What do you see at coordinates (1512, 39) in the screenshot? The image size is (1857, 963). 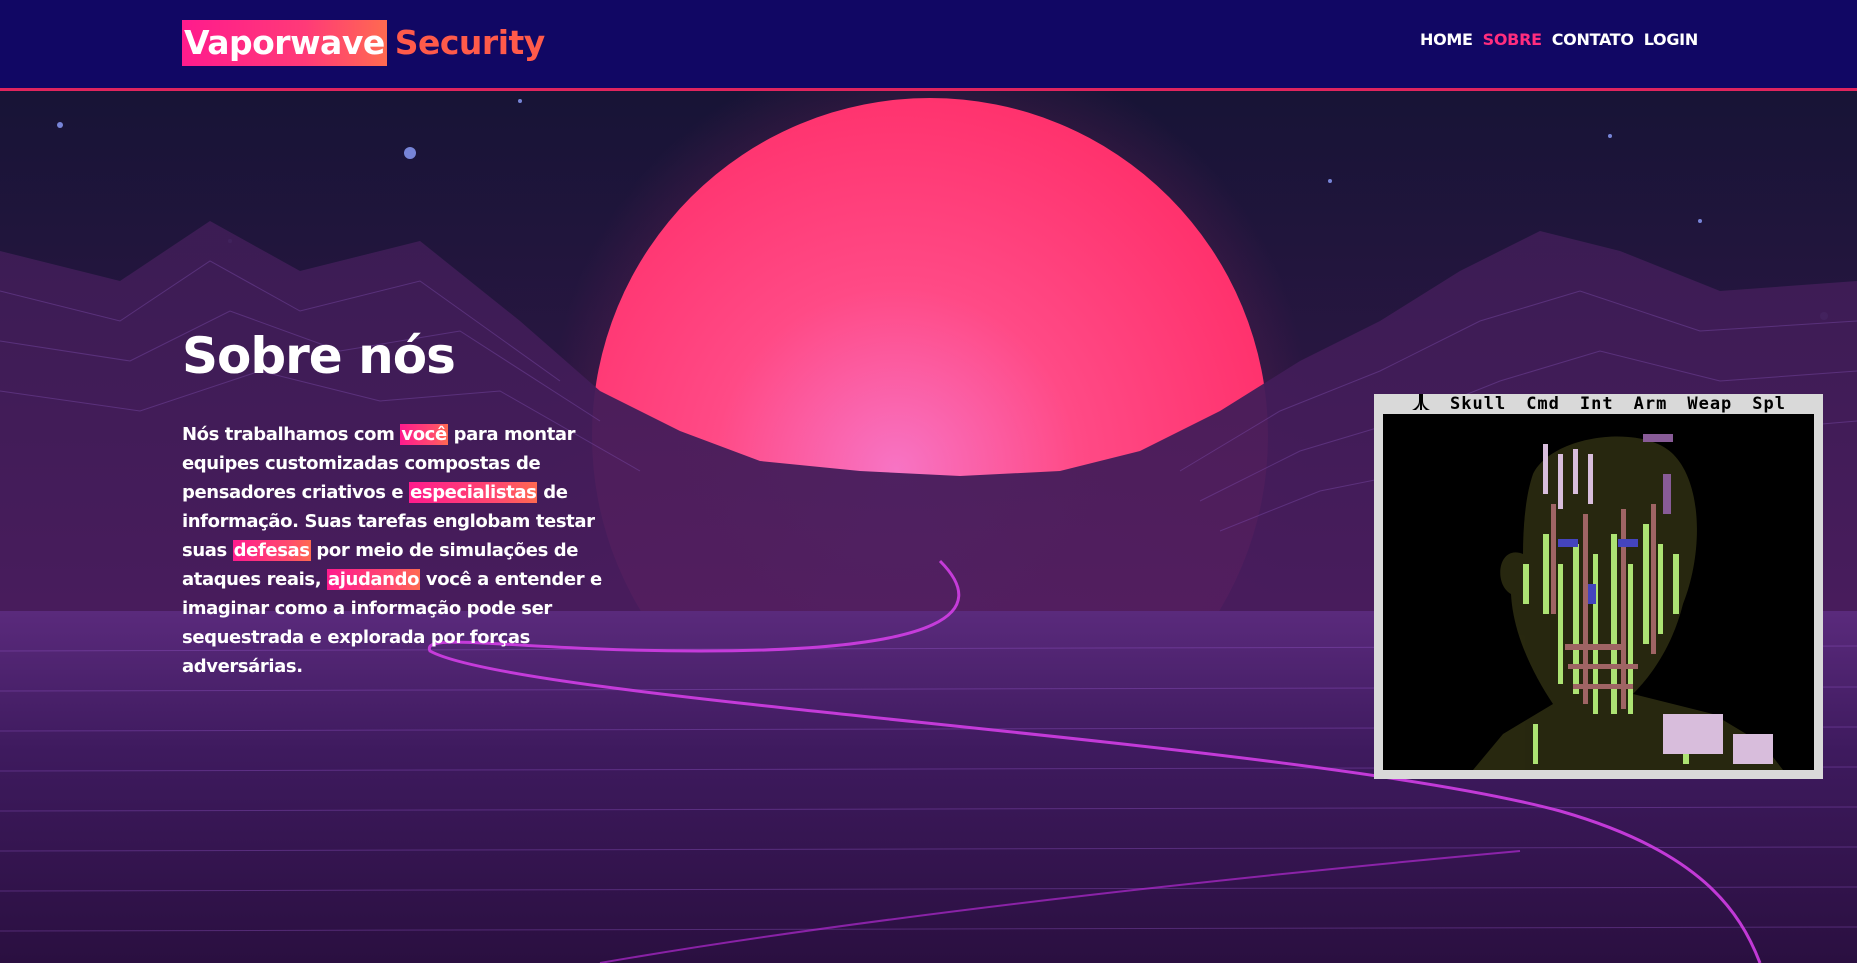 I see `nav-sobre: SOBRE` at bounding box center [1512, 39].